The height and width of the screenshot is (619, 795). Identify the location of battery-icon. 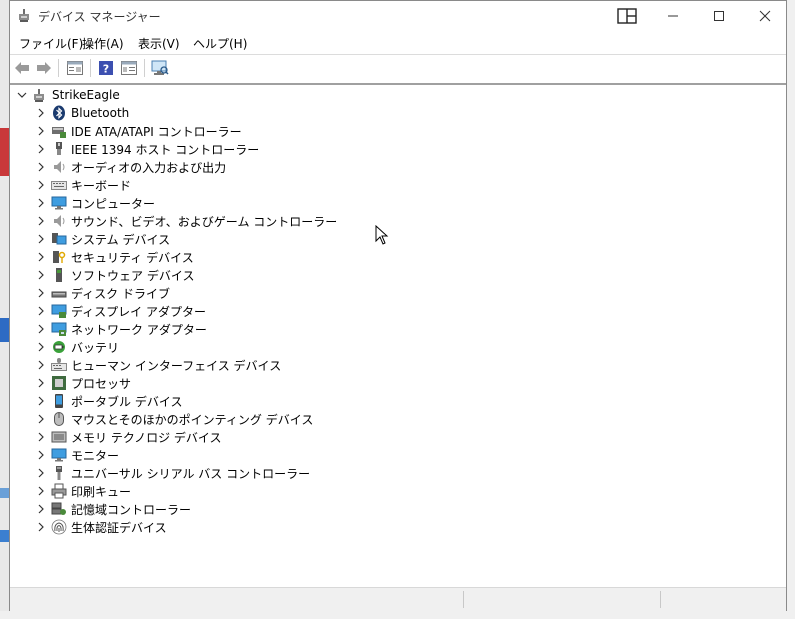
(59, 347).